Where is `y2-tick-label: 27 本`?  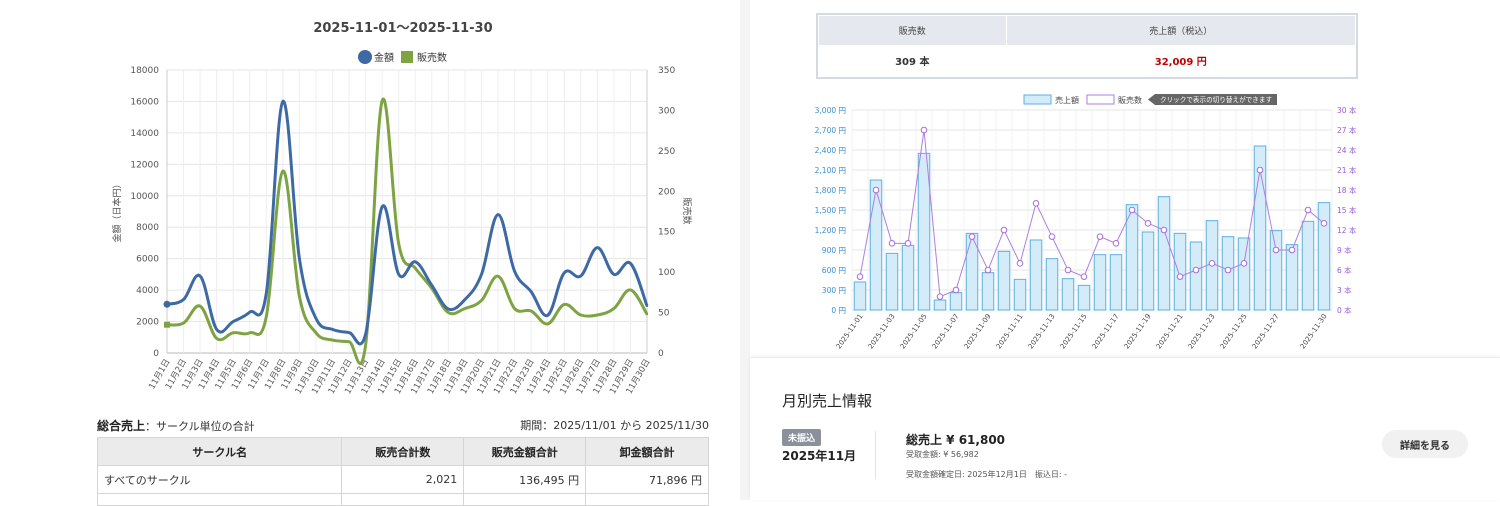
y2-tick-label: 27 本 is located at coordinates (1347, 130).